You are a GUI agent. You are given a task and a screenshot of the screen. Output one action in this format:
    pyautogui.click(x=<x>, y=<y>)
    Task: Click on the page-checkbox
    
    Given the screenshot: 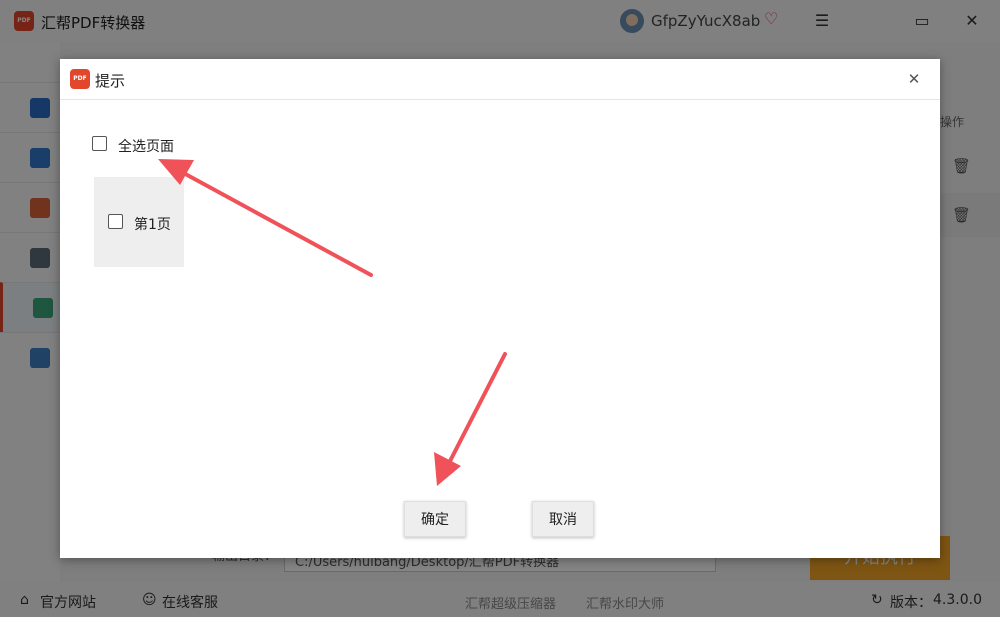 What is the action you would take?
    pyautogui.click(x=115, y=221)
    